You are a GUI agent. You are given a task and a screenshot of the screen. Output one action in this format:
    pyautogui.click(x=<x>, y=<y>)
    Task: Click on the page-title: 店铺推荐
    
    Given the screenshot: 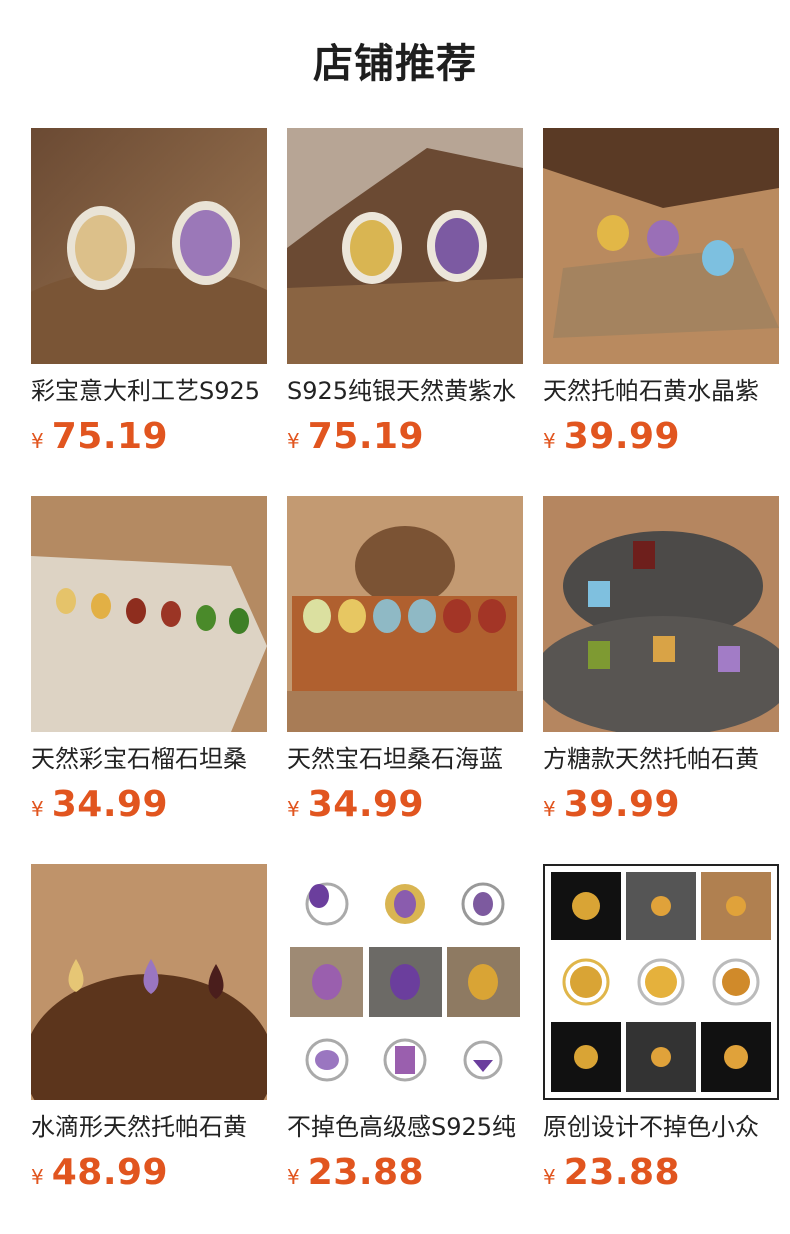 What is the action you would take?
    pyautogui.click(x=395, y=64)
    